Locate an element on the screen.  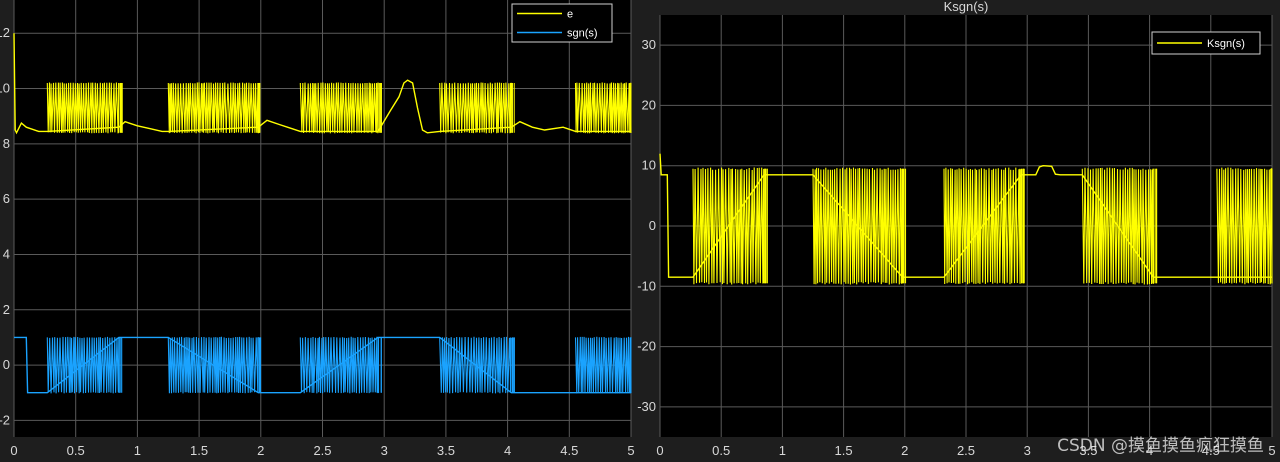
legend-label: sgn(s) is located at coordinates (582, 34).